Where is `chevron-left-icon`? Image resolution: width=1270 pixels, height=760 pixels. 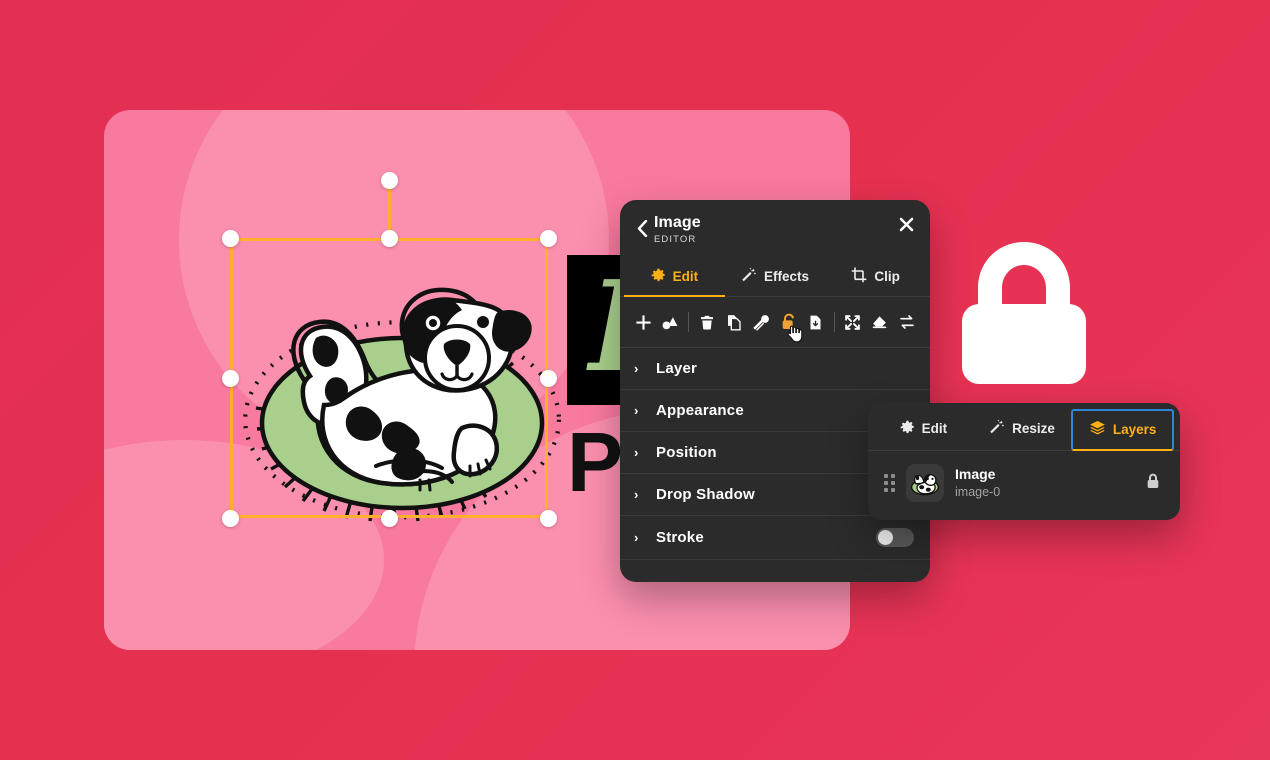
chevron-left-icon is located at coordinates (642, 225).